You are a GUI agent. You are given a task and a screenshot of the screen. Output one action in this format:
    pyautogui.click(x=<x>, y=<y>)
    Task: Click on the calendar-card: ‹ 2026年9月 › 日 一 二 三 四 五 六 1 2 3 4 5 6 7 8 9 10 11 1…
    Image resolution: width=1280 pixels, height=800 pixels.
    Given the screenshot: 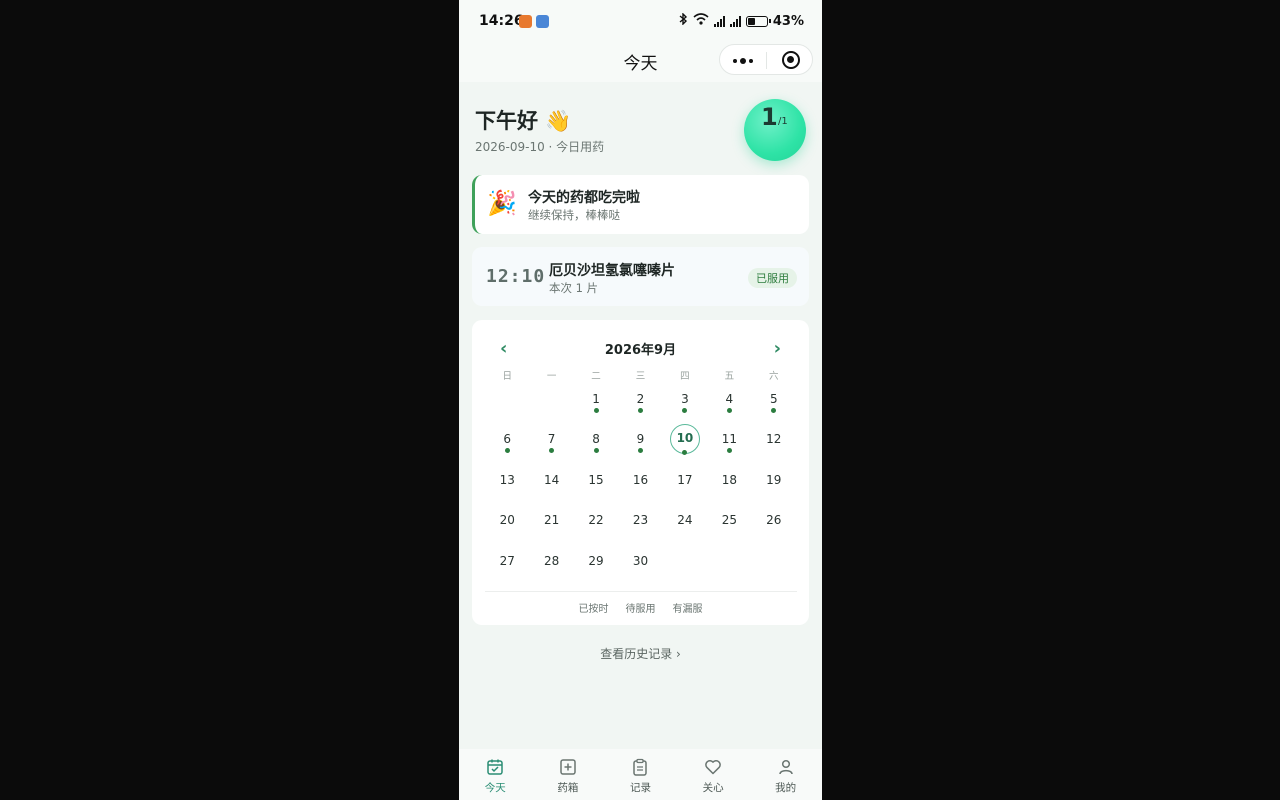 What is the action you would take?
    pyautogui.click(x=640, y=472)
    